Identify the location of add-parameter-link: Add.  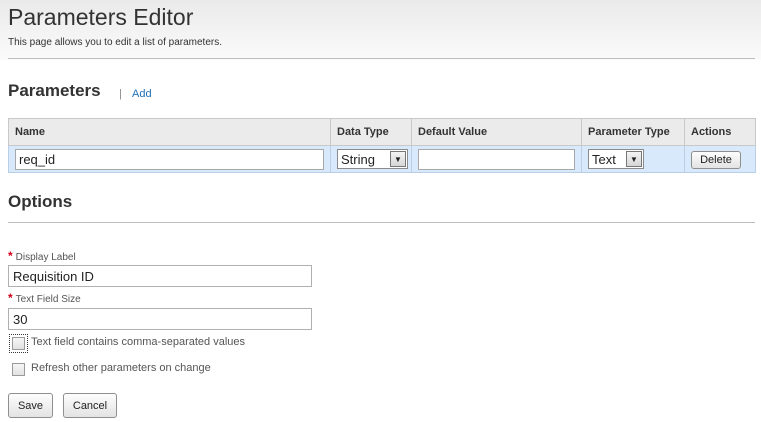
(142, 94).